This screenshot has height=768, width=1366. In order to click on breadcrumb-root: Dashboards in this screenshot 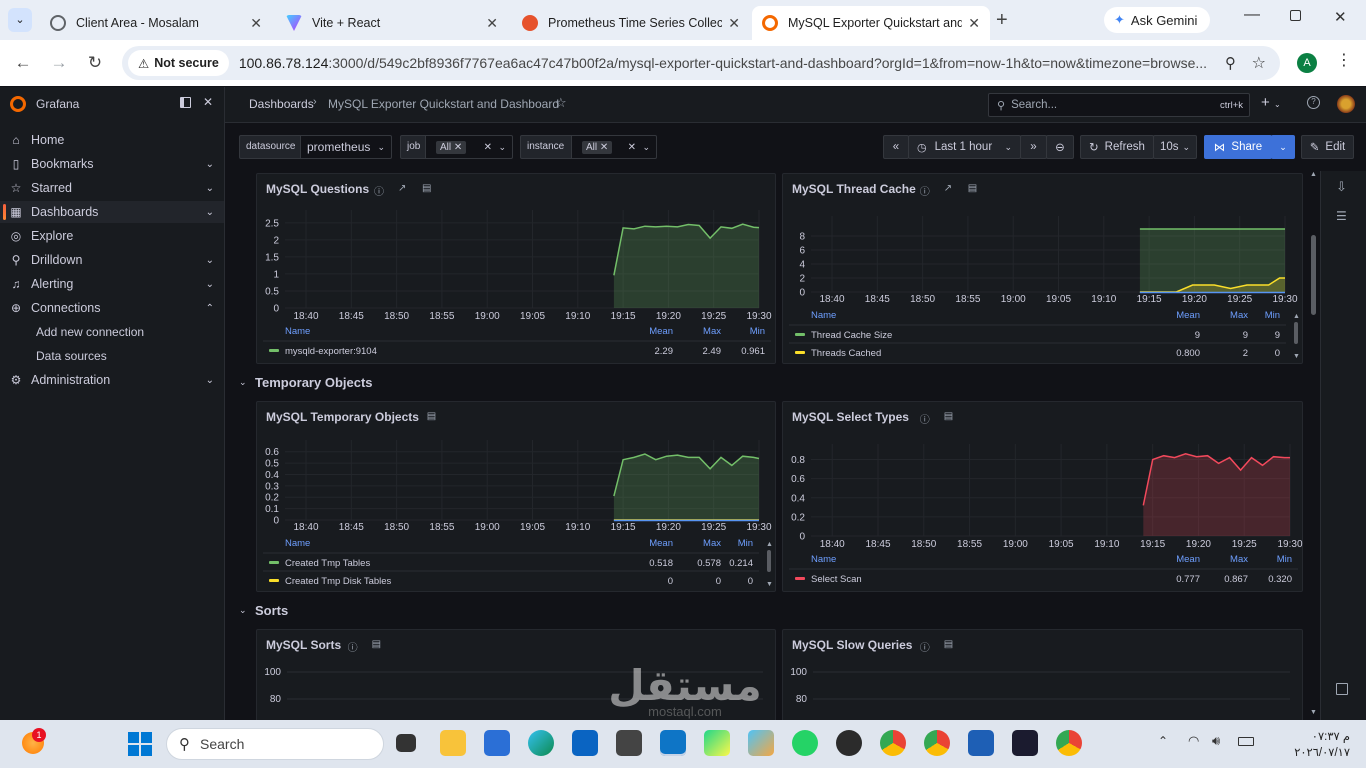, I will do `click(281, 104)`.